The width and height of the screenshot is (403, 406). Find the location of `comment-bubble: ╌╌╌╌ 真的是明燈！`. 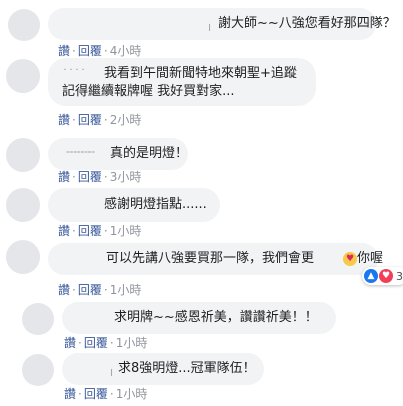

comment-bubble: ╌╌╌╌ 真的是明燈！ is located at coordinates (118, 154).